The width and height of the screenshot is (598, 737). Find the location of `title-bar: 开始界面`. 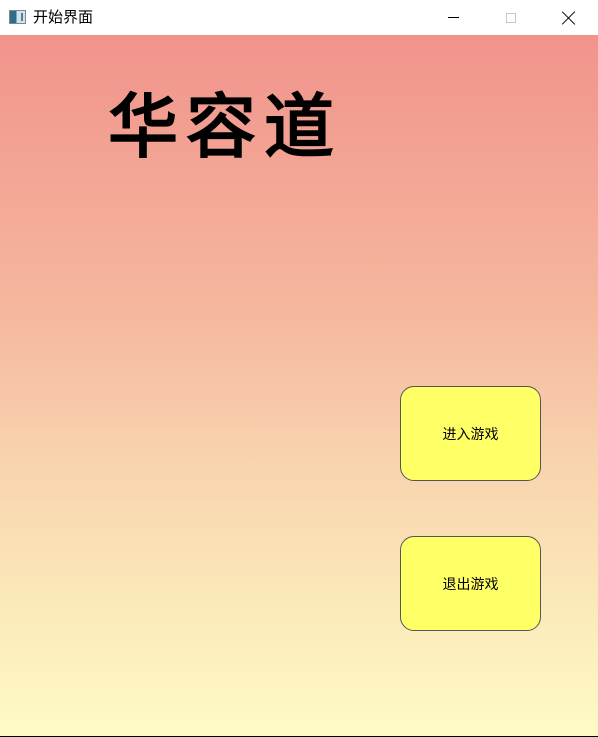

title-bar: 开始界面 is located at coordinates (299, 17).